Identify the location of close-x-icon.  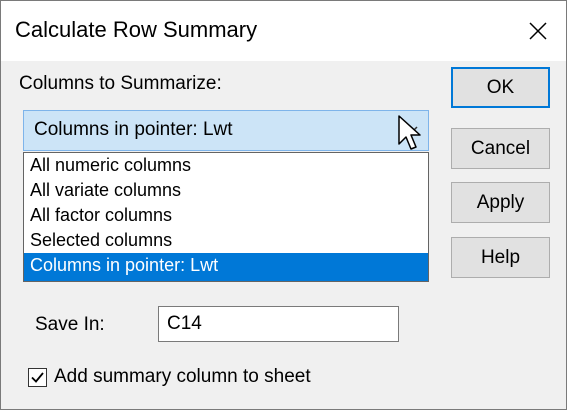
(538, 31).